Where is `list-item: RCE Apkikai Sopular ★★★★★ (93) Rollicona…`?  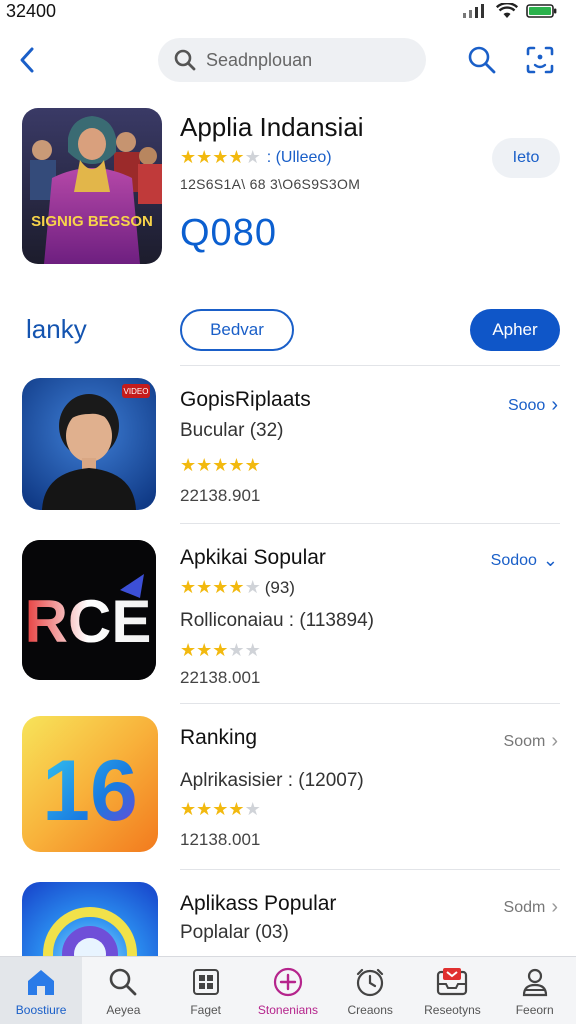
list-item: RCE Apkikai Sopular ★★★★★ (93) Rollicona… is located at coordinates (288, 613).